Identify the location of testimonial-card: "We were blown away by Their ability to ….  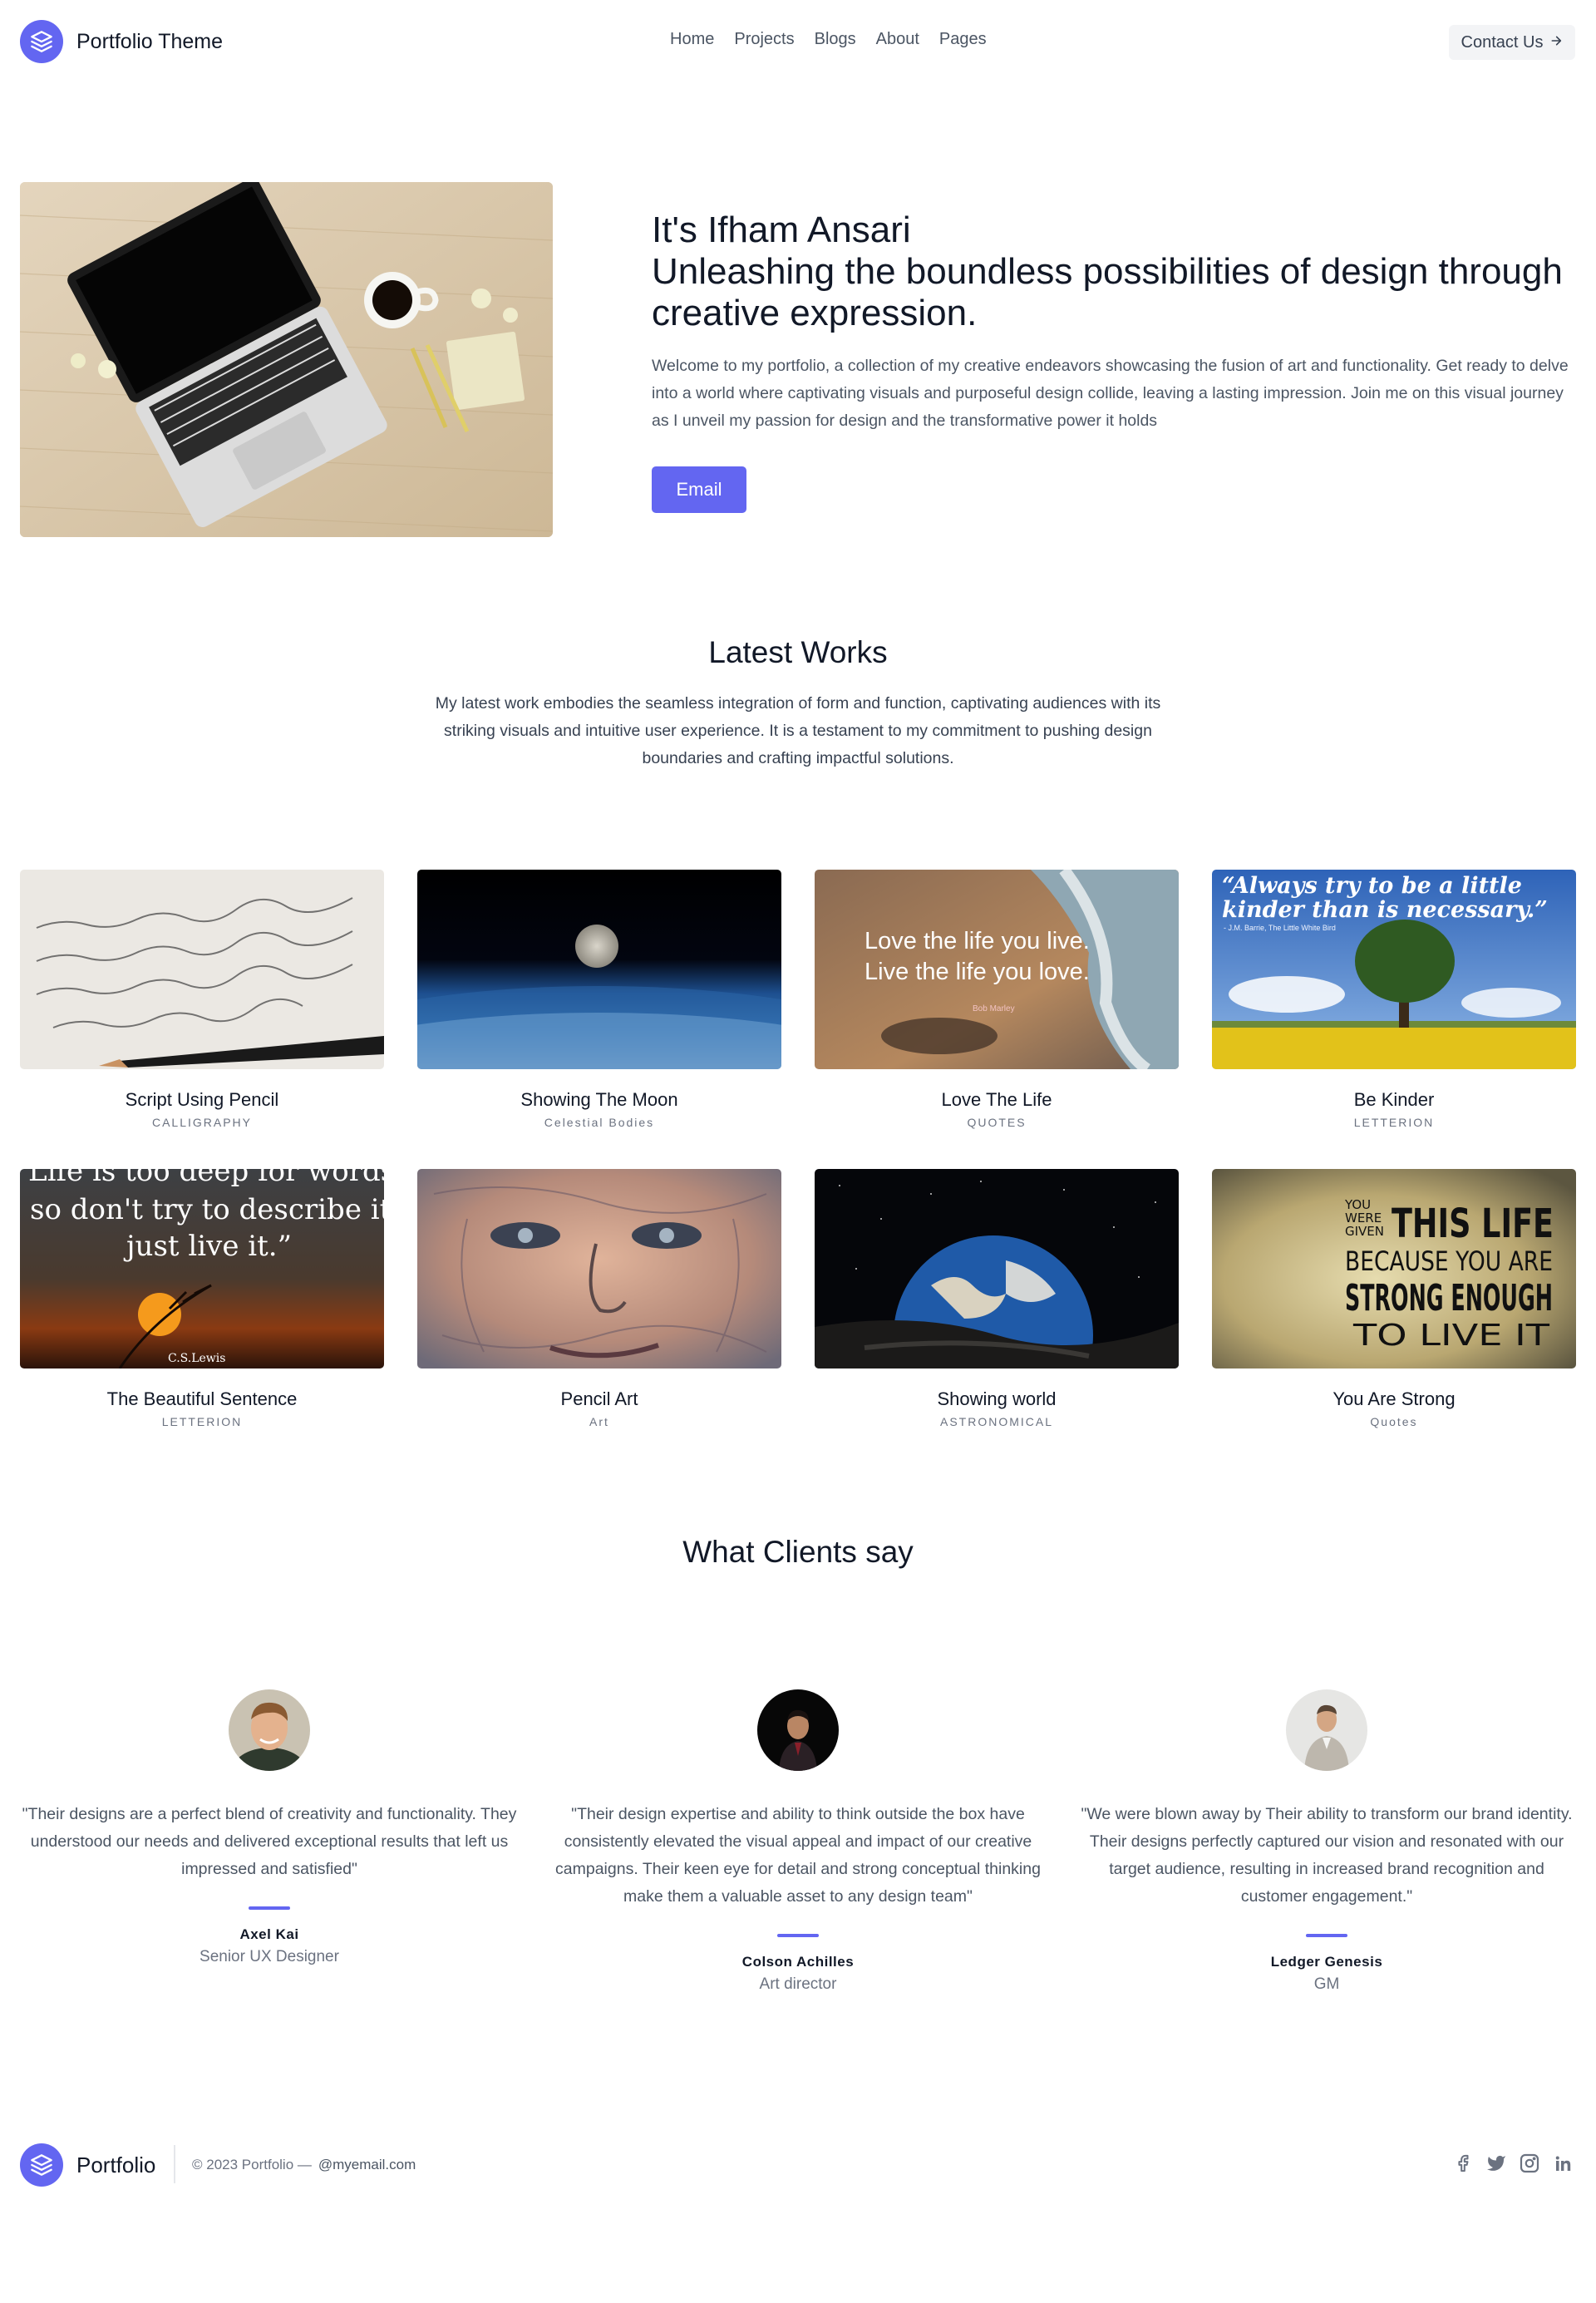
(1326, 1842).